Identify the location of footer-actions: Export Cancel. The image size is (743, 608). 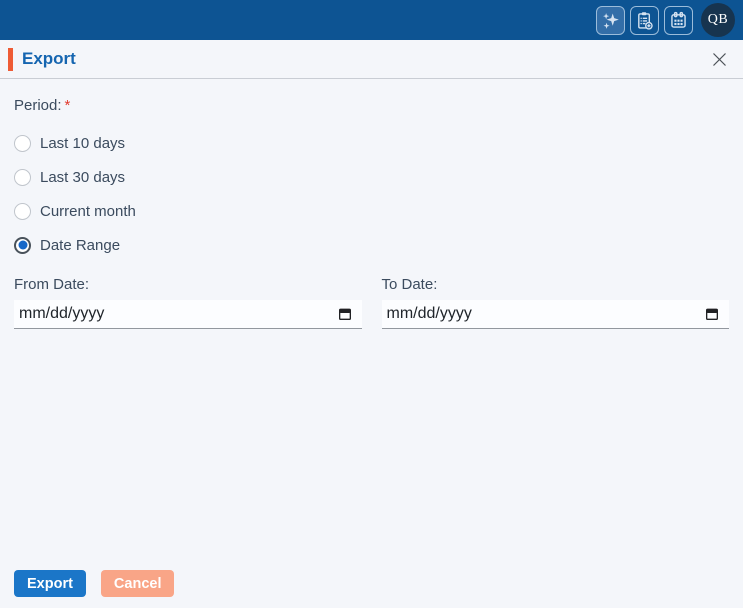
(94, 583).